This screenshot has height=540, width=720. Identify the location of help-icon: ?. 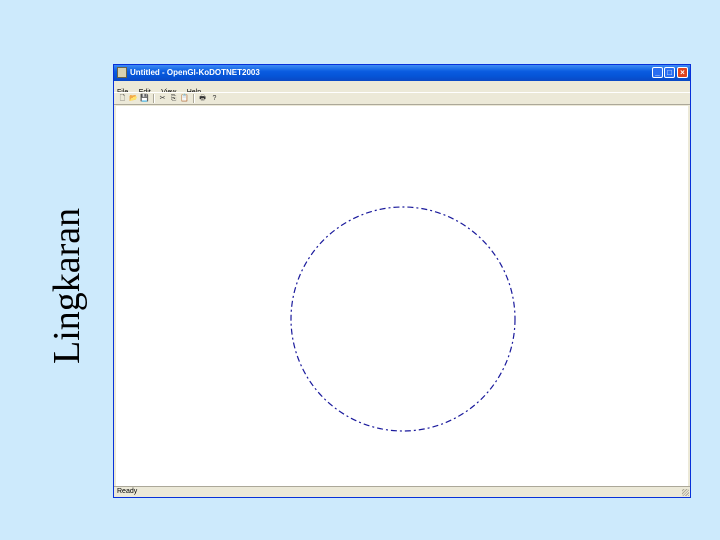
(214, 98).